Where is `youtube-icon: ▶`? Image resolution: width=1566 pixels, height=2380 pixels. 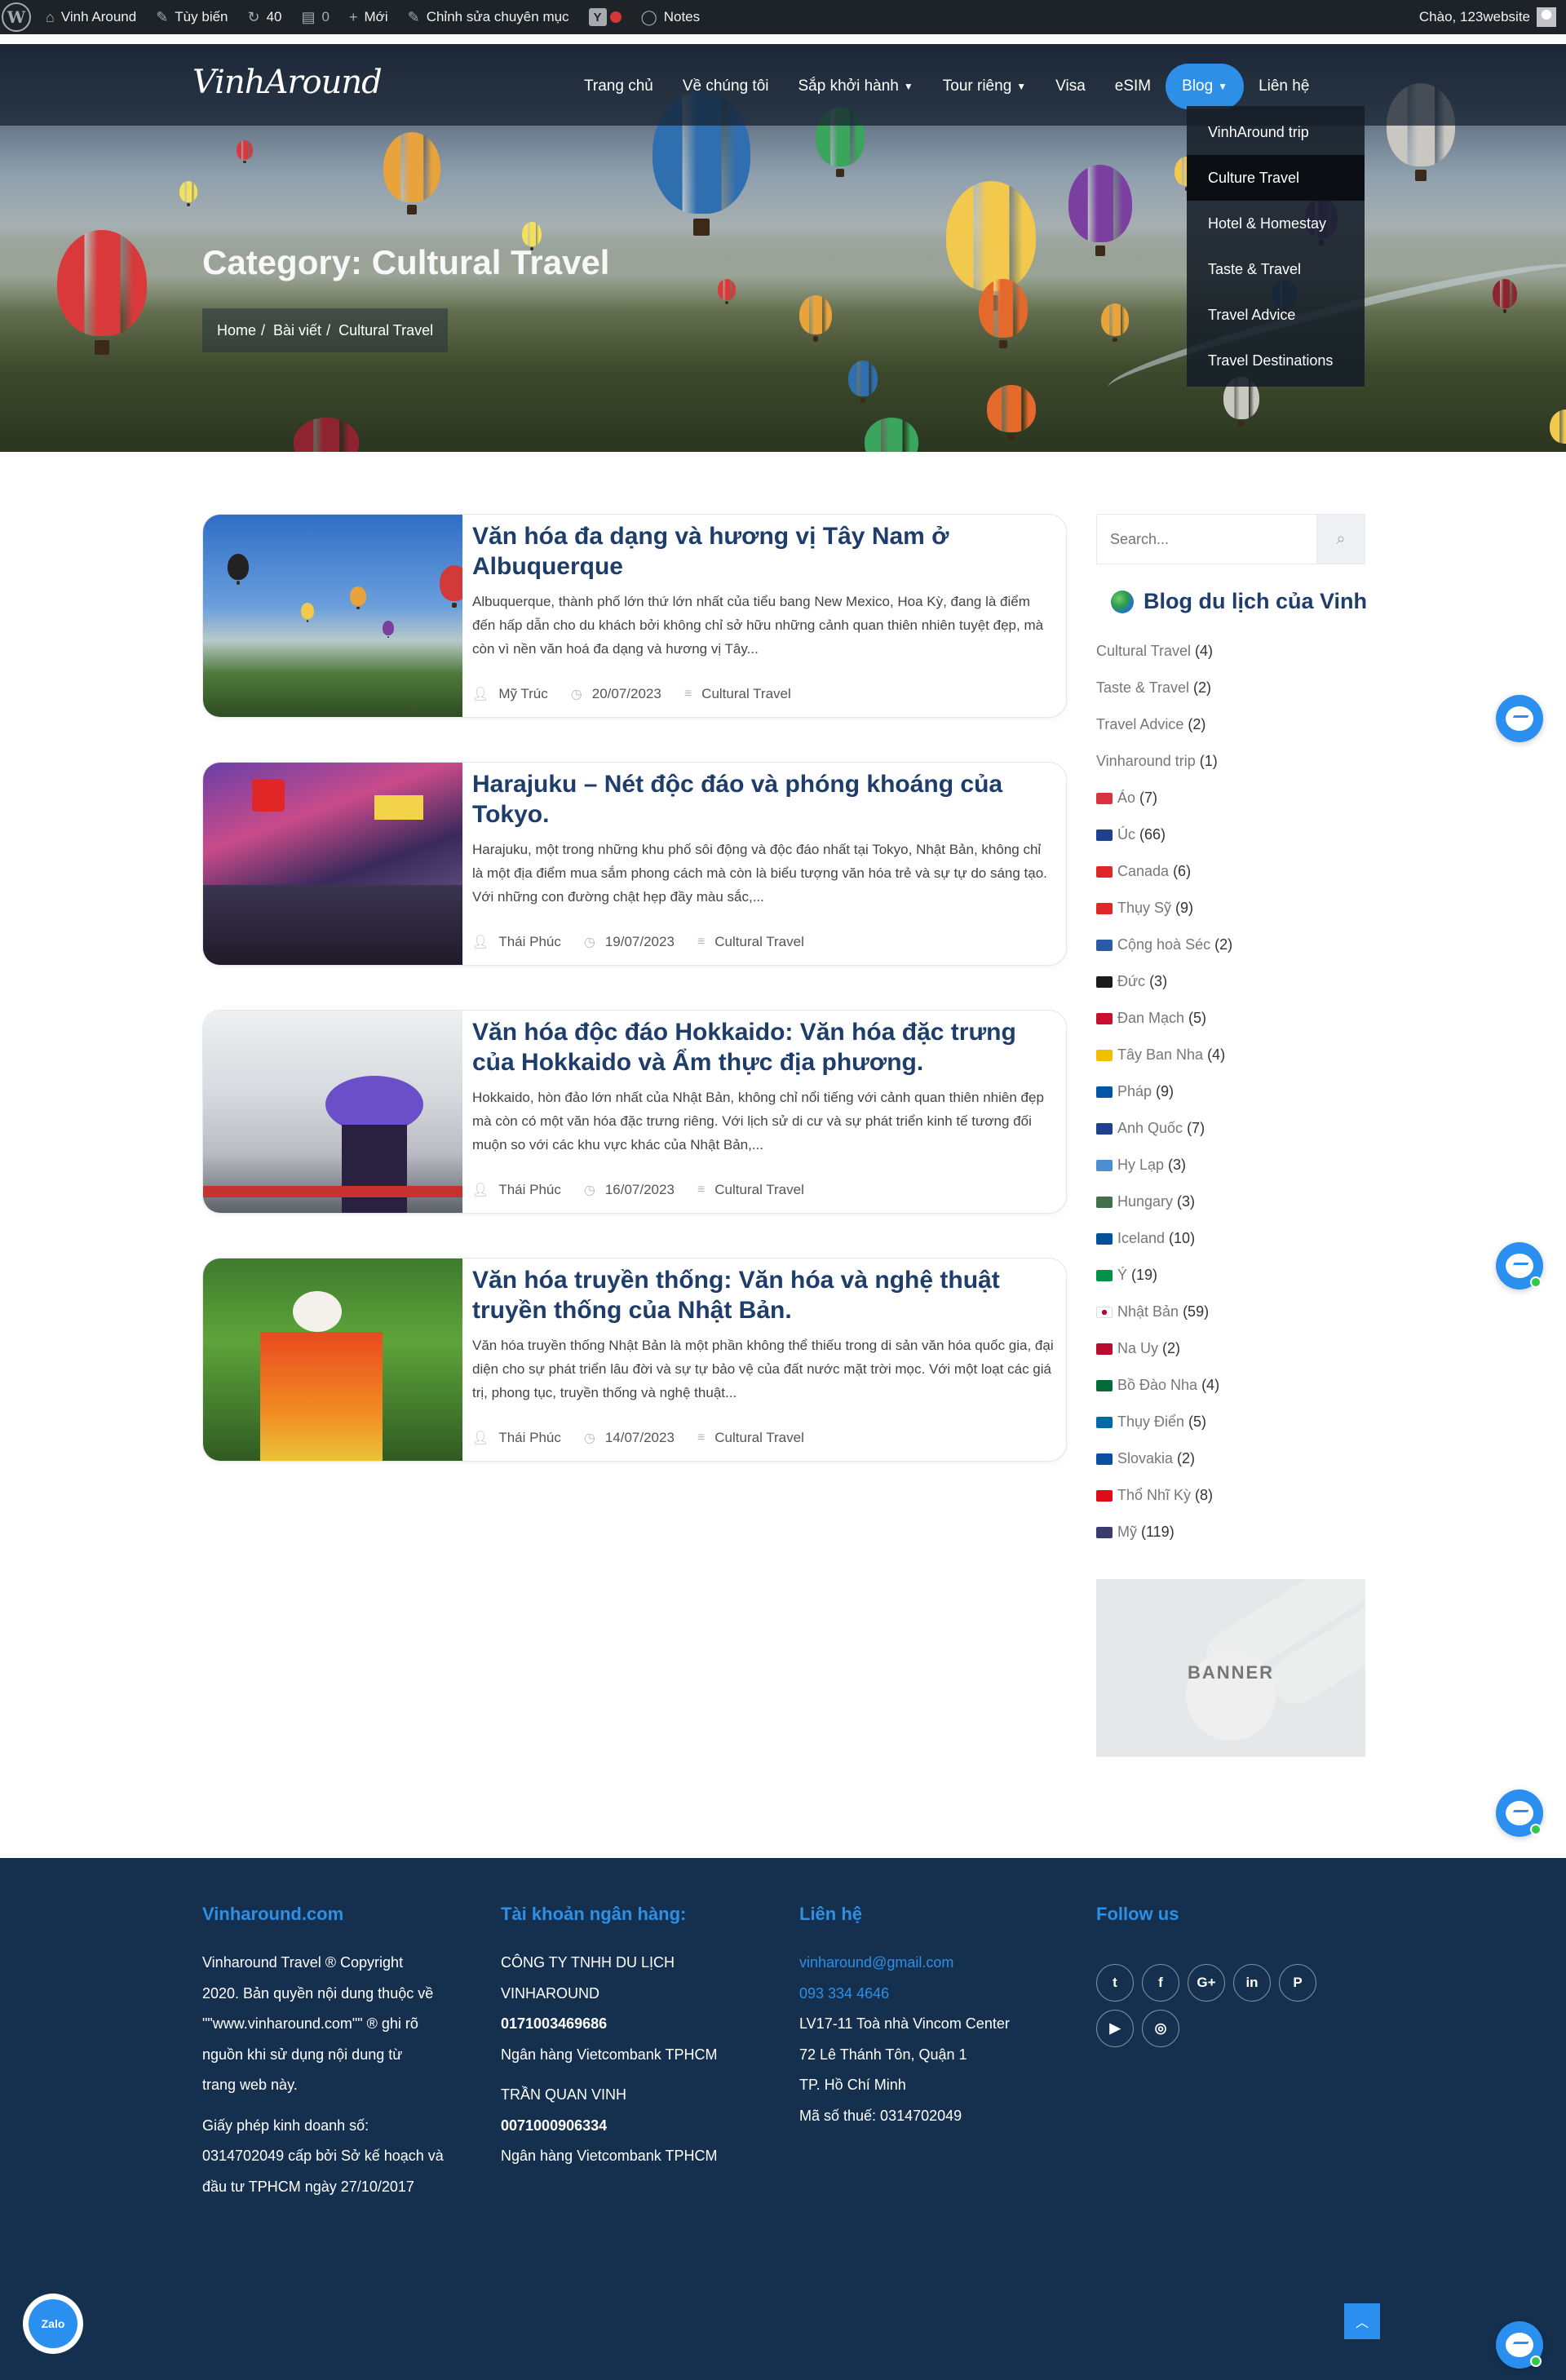 youtube-icon: ▶ is located at coordinates (1115, 2029).